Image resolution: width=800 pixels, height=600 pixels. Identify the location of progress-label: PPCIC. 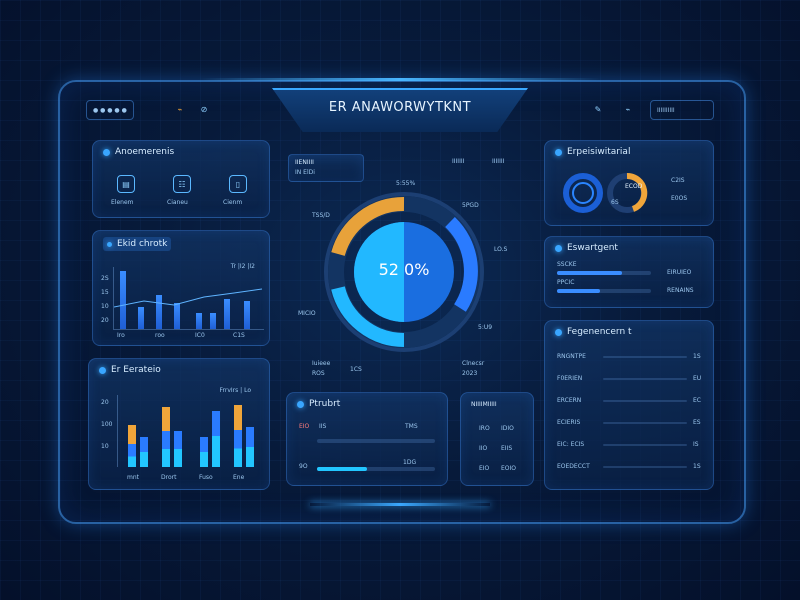
(566, 282).